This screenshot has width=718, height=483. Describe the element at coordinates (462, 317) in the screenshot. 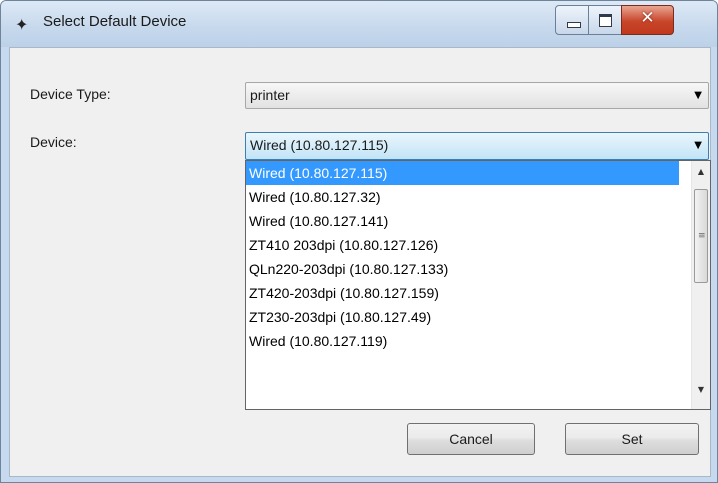

I see `dropdown-item: ZT230-203dpi (10.80.127.49)` at that location.